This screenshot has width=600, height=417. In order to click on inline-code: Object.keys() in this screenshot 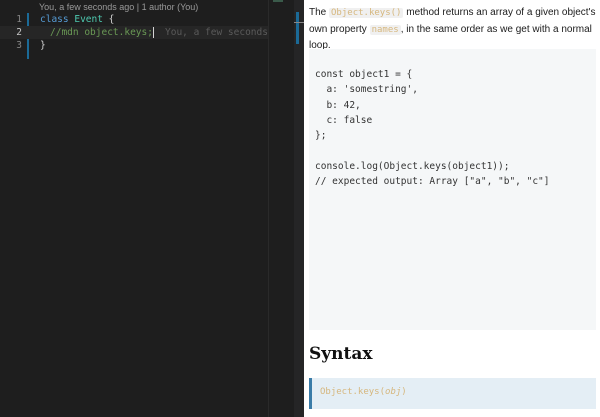, I will do `click(366, 13)`.